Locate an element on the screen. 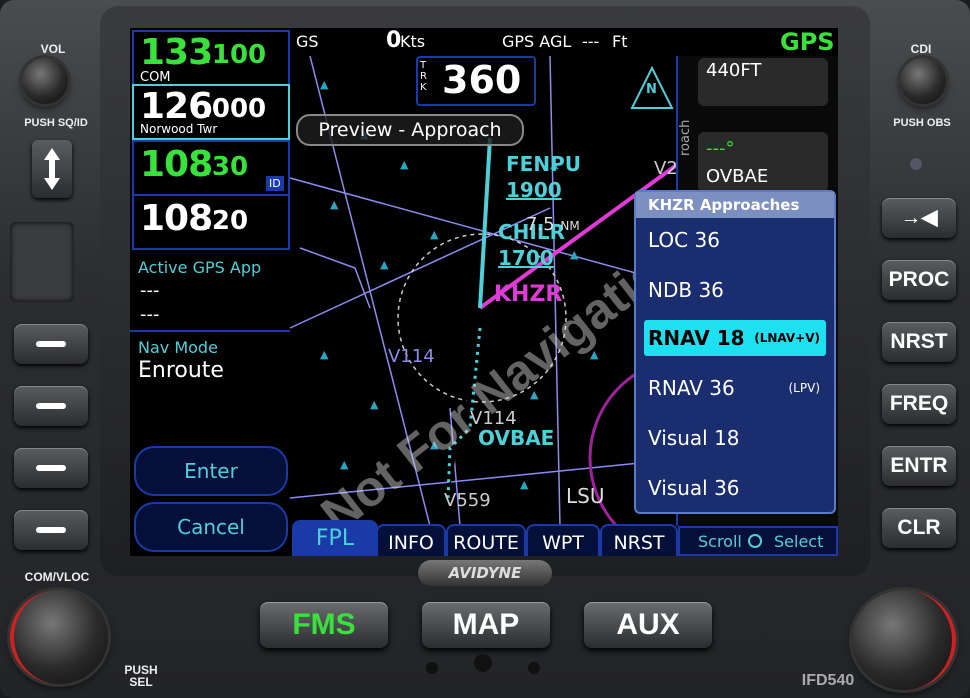  north-label: N is located at coordinates (651, 89).